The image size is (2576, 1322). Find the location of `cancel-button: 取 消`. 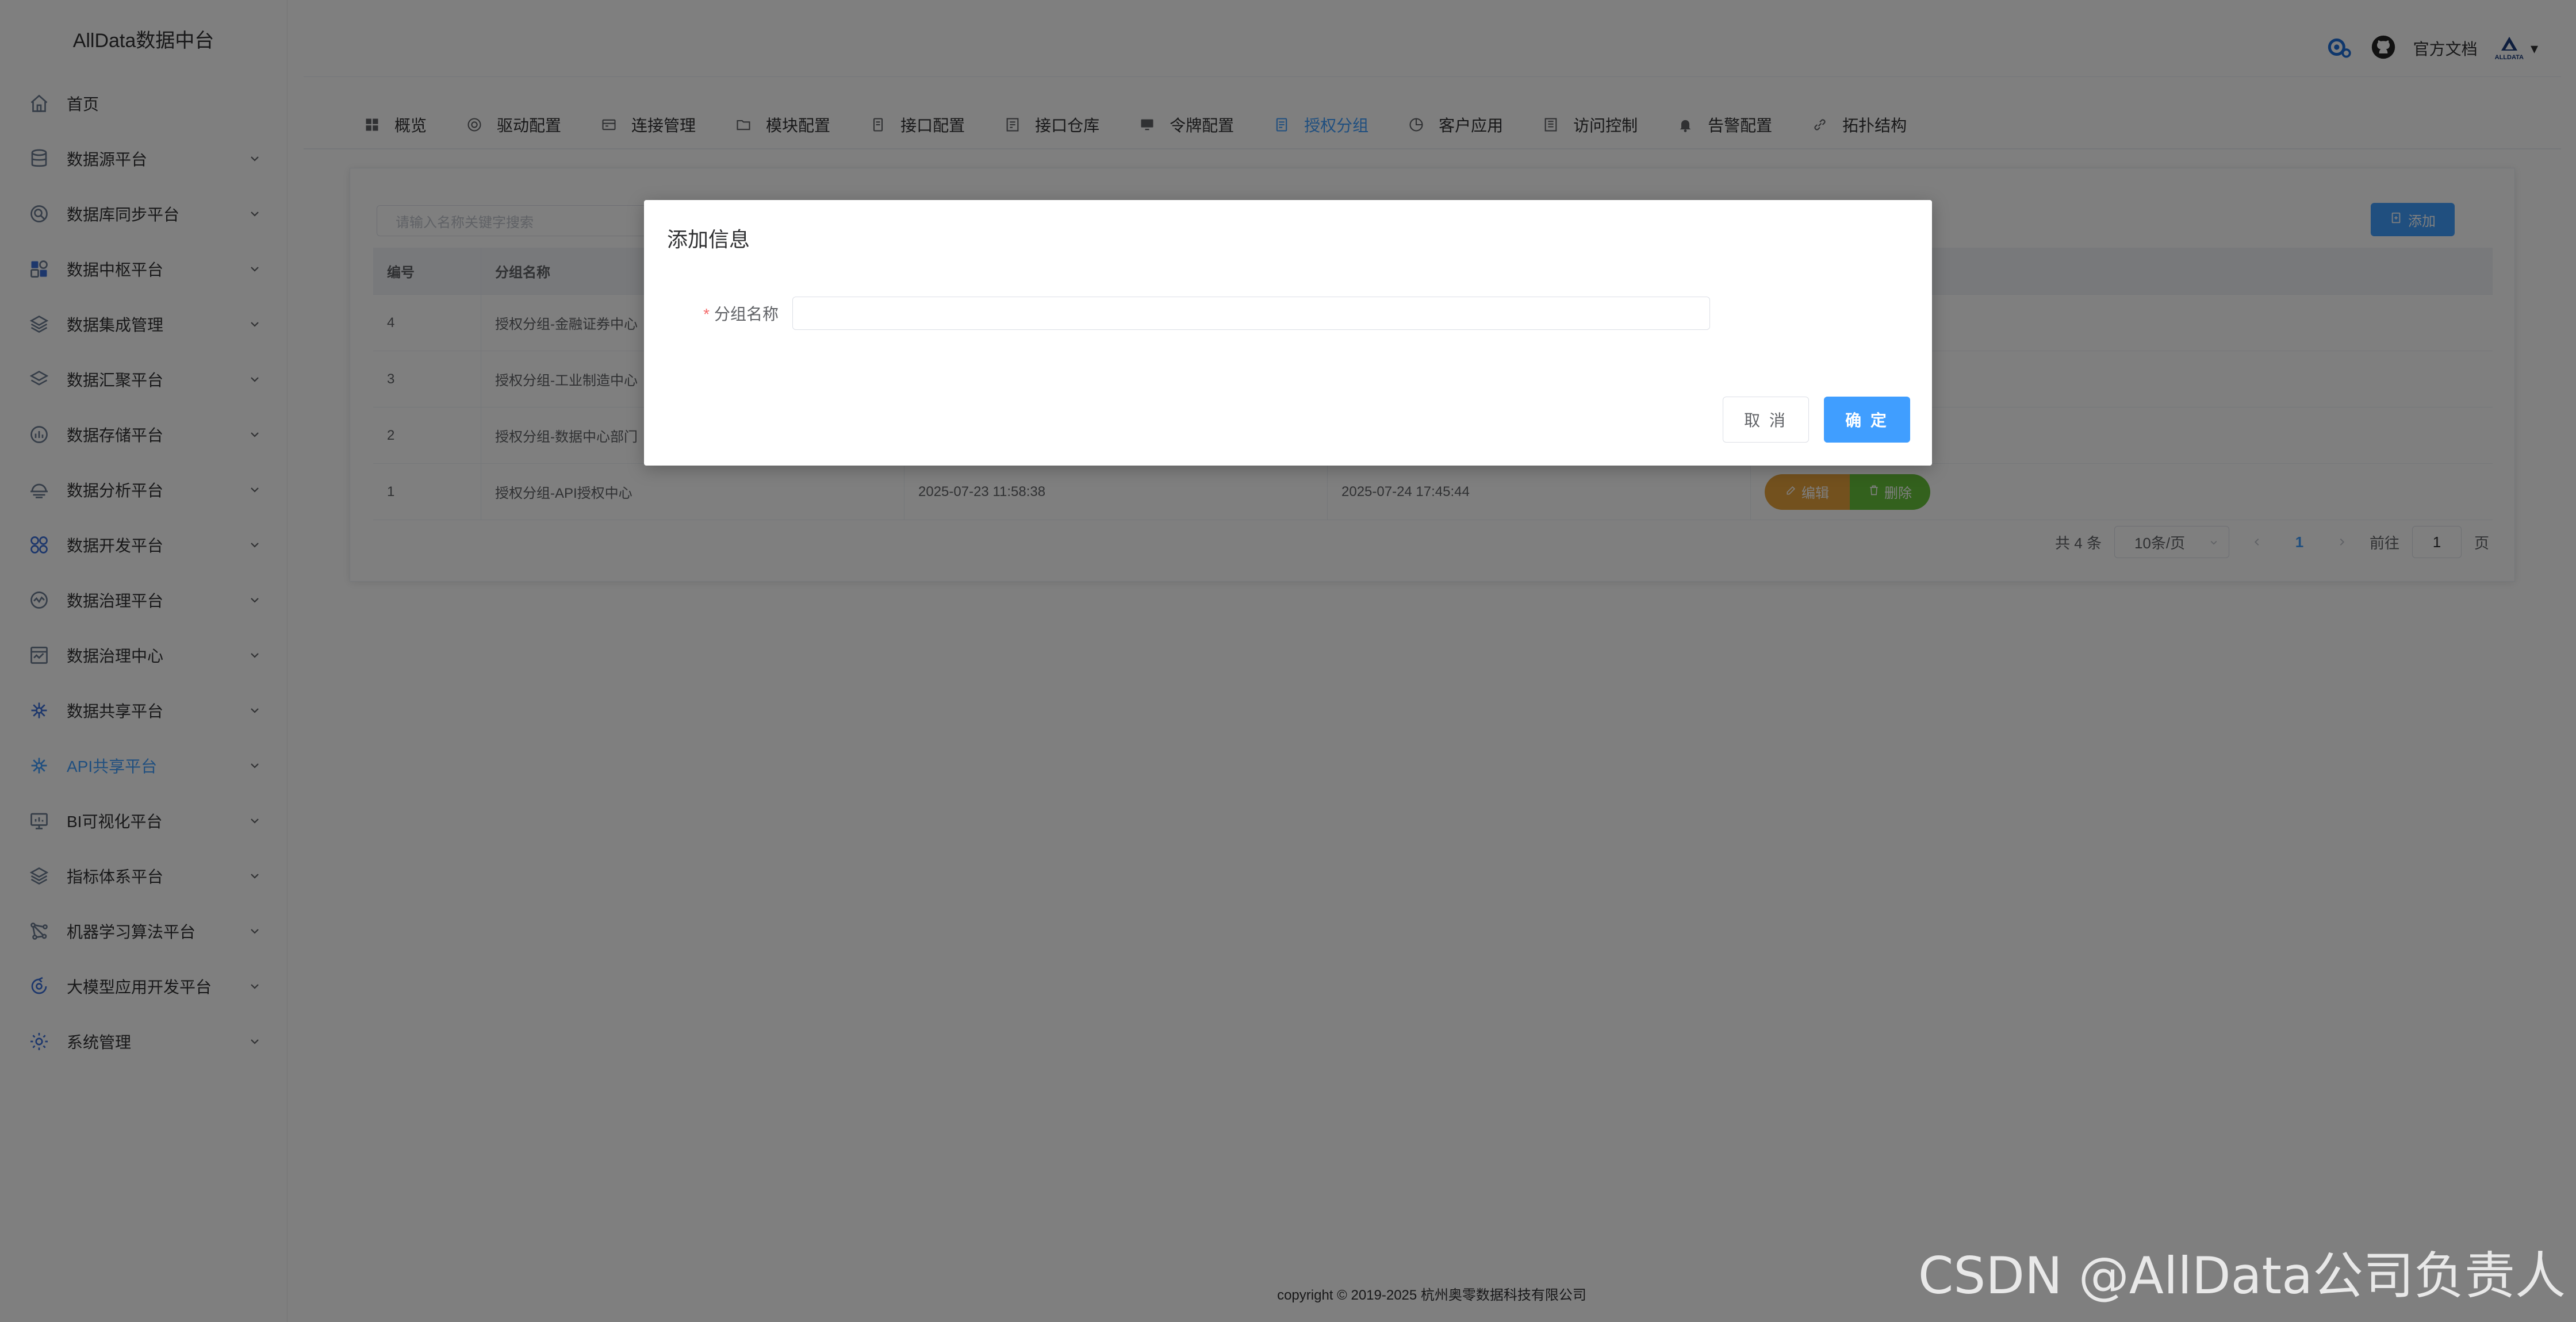

cancel-button: 取 消 is located at coordinates (1766, 420).